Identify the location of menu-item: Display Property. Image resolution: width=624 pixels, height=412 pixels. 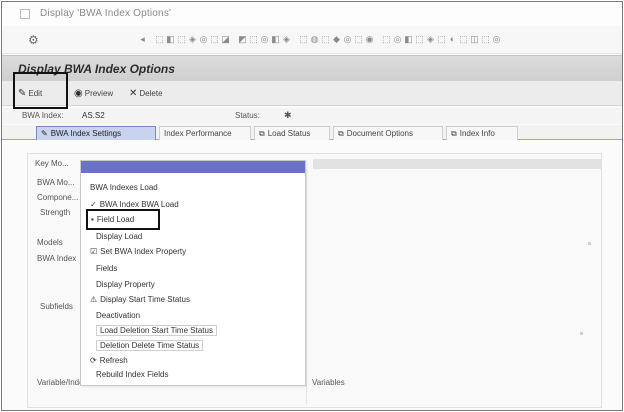
(125, 284).